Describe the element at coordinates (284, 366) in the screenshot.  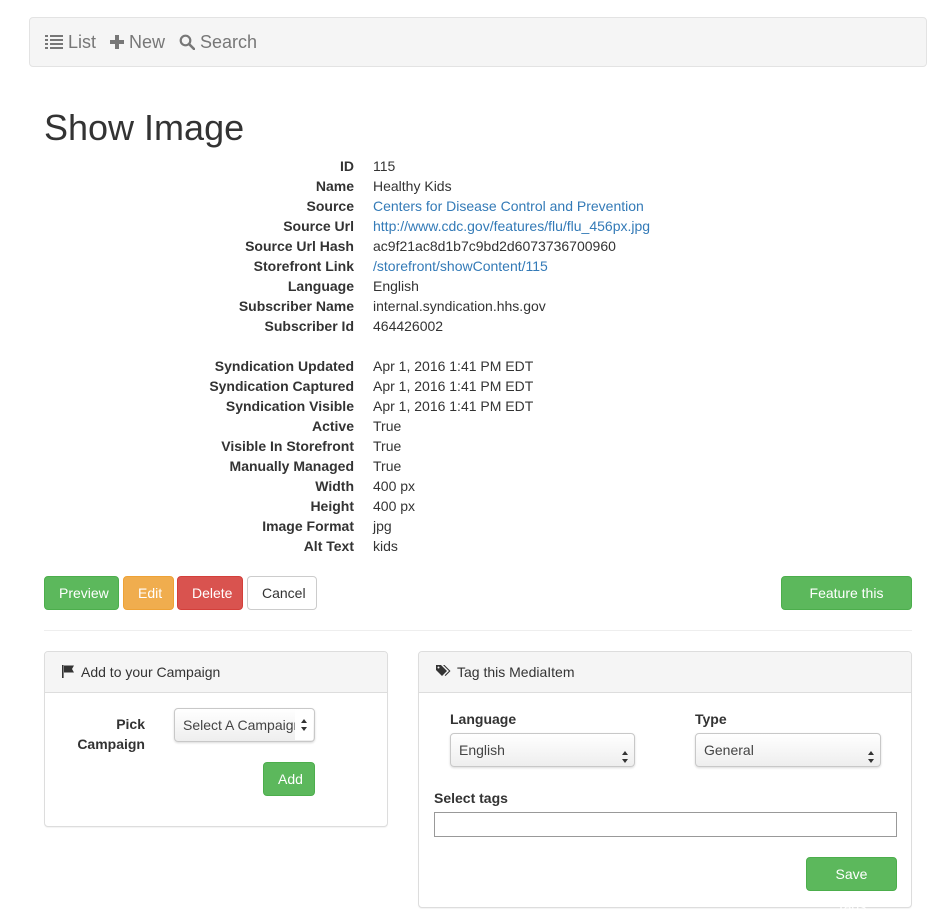
I see `detail-label: Syndication Updated` at that location.